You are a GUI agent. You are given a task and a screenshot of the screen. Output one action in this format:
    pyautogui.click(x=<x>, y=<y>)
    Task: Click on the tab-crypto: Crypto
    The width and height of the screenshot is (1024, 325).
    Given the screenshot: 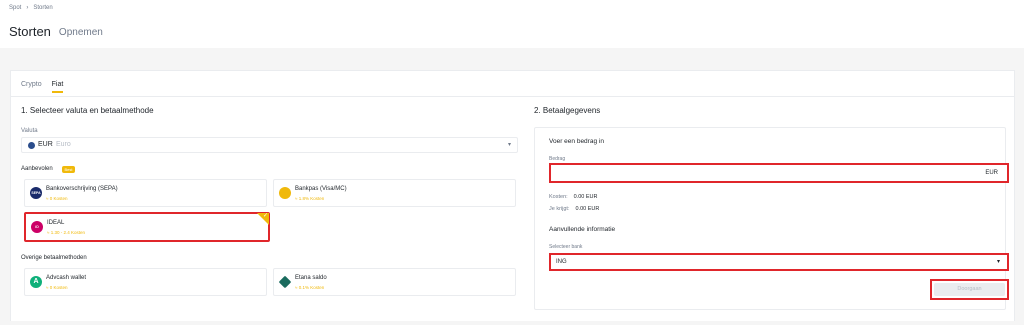 What is the action you would take?
    pyautogui.click(x=31, y=87)
    